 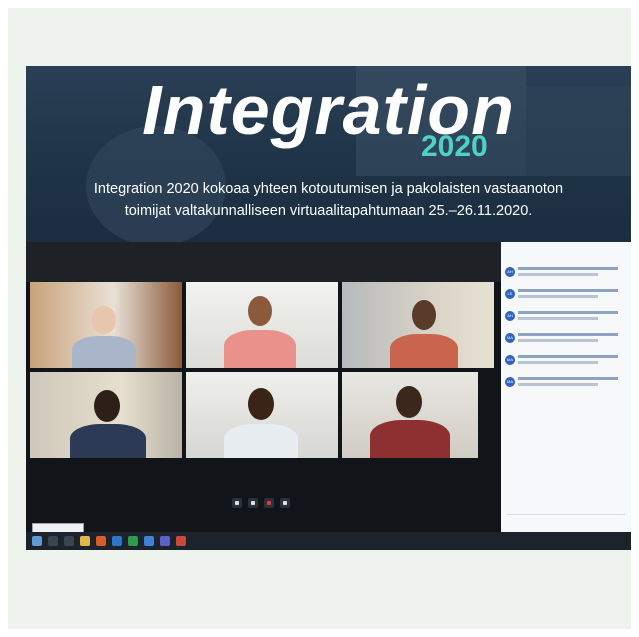 I want to click on windows-taskbar, so click(x=328, y=541).